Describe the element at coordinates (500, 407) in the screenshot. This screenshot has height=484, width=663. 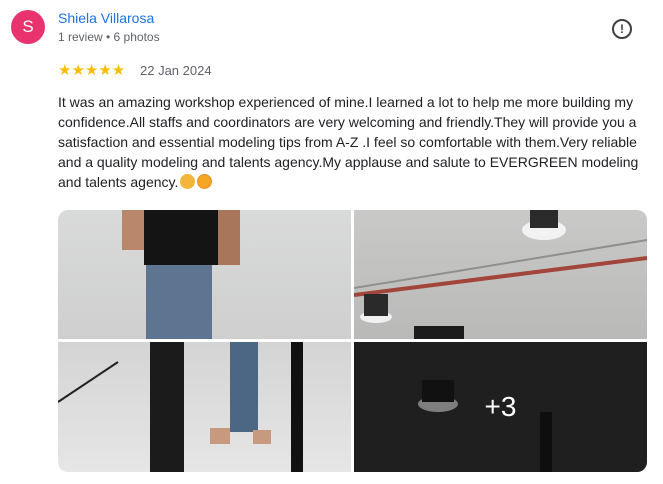
I see `more-photos-overlay: +3` at that location.